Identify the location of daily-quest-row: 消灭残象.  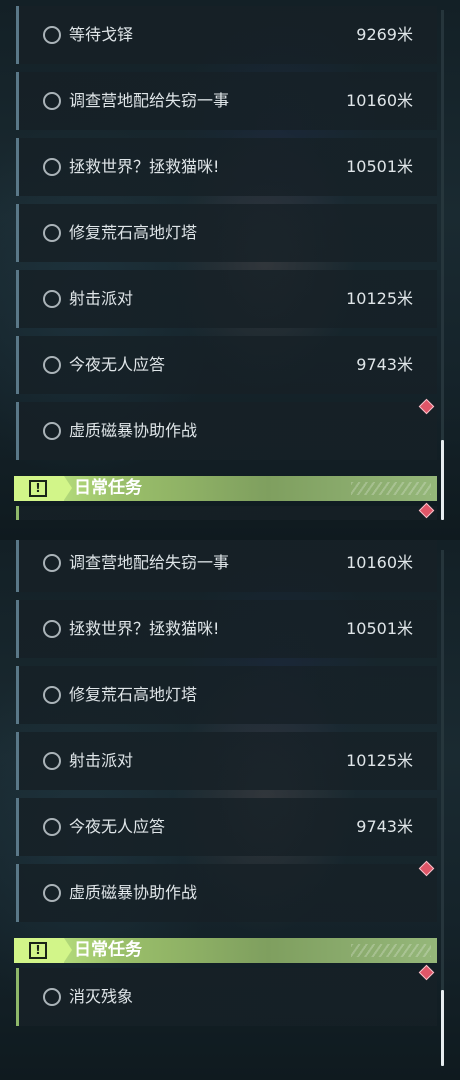
(226, 997).